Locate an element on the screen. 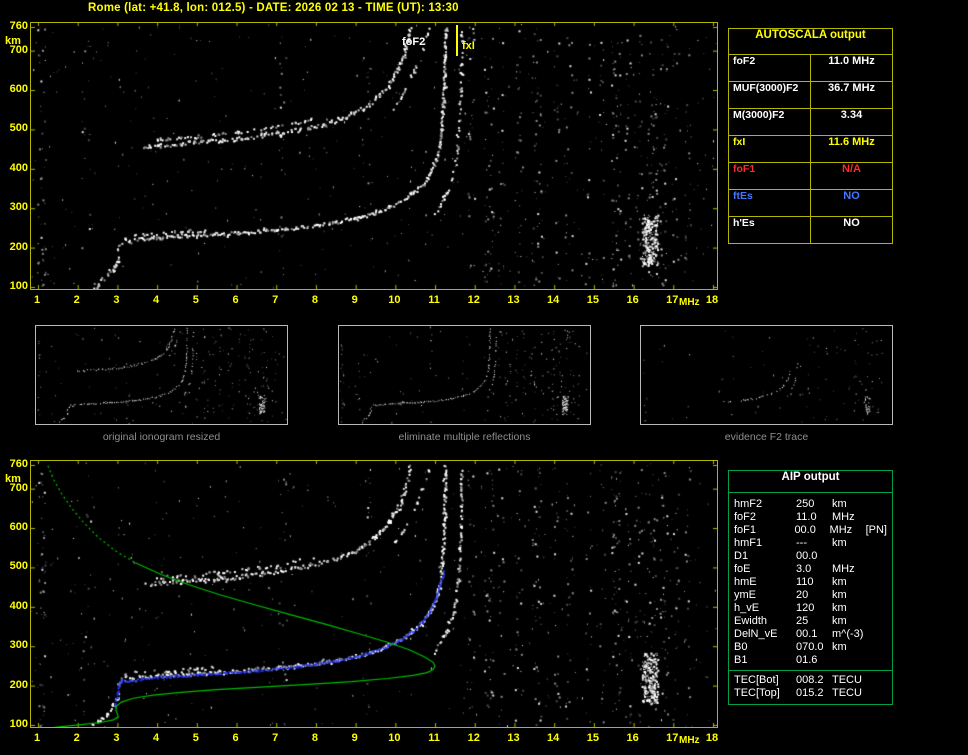  aip-label: Ewidth is located at coordinates (751, 621).